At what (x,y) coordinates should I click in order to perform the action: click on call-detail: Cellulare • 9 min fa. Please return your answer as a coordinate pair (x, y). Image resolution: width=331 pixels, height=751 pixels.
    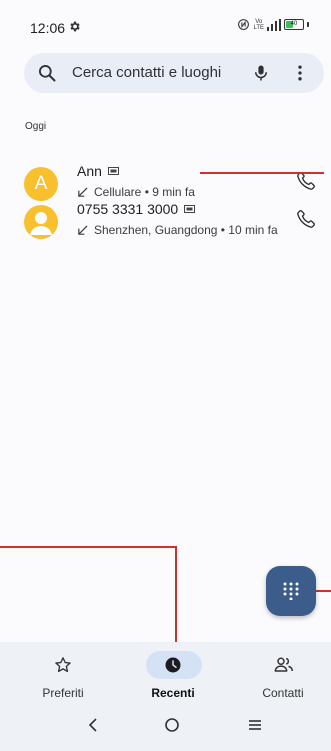
    Looking at the image, I should click on (136, 192).